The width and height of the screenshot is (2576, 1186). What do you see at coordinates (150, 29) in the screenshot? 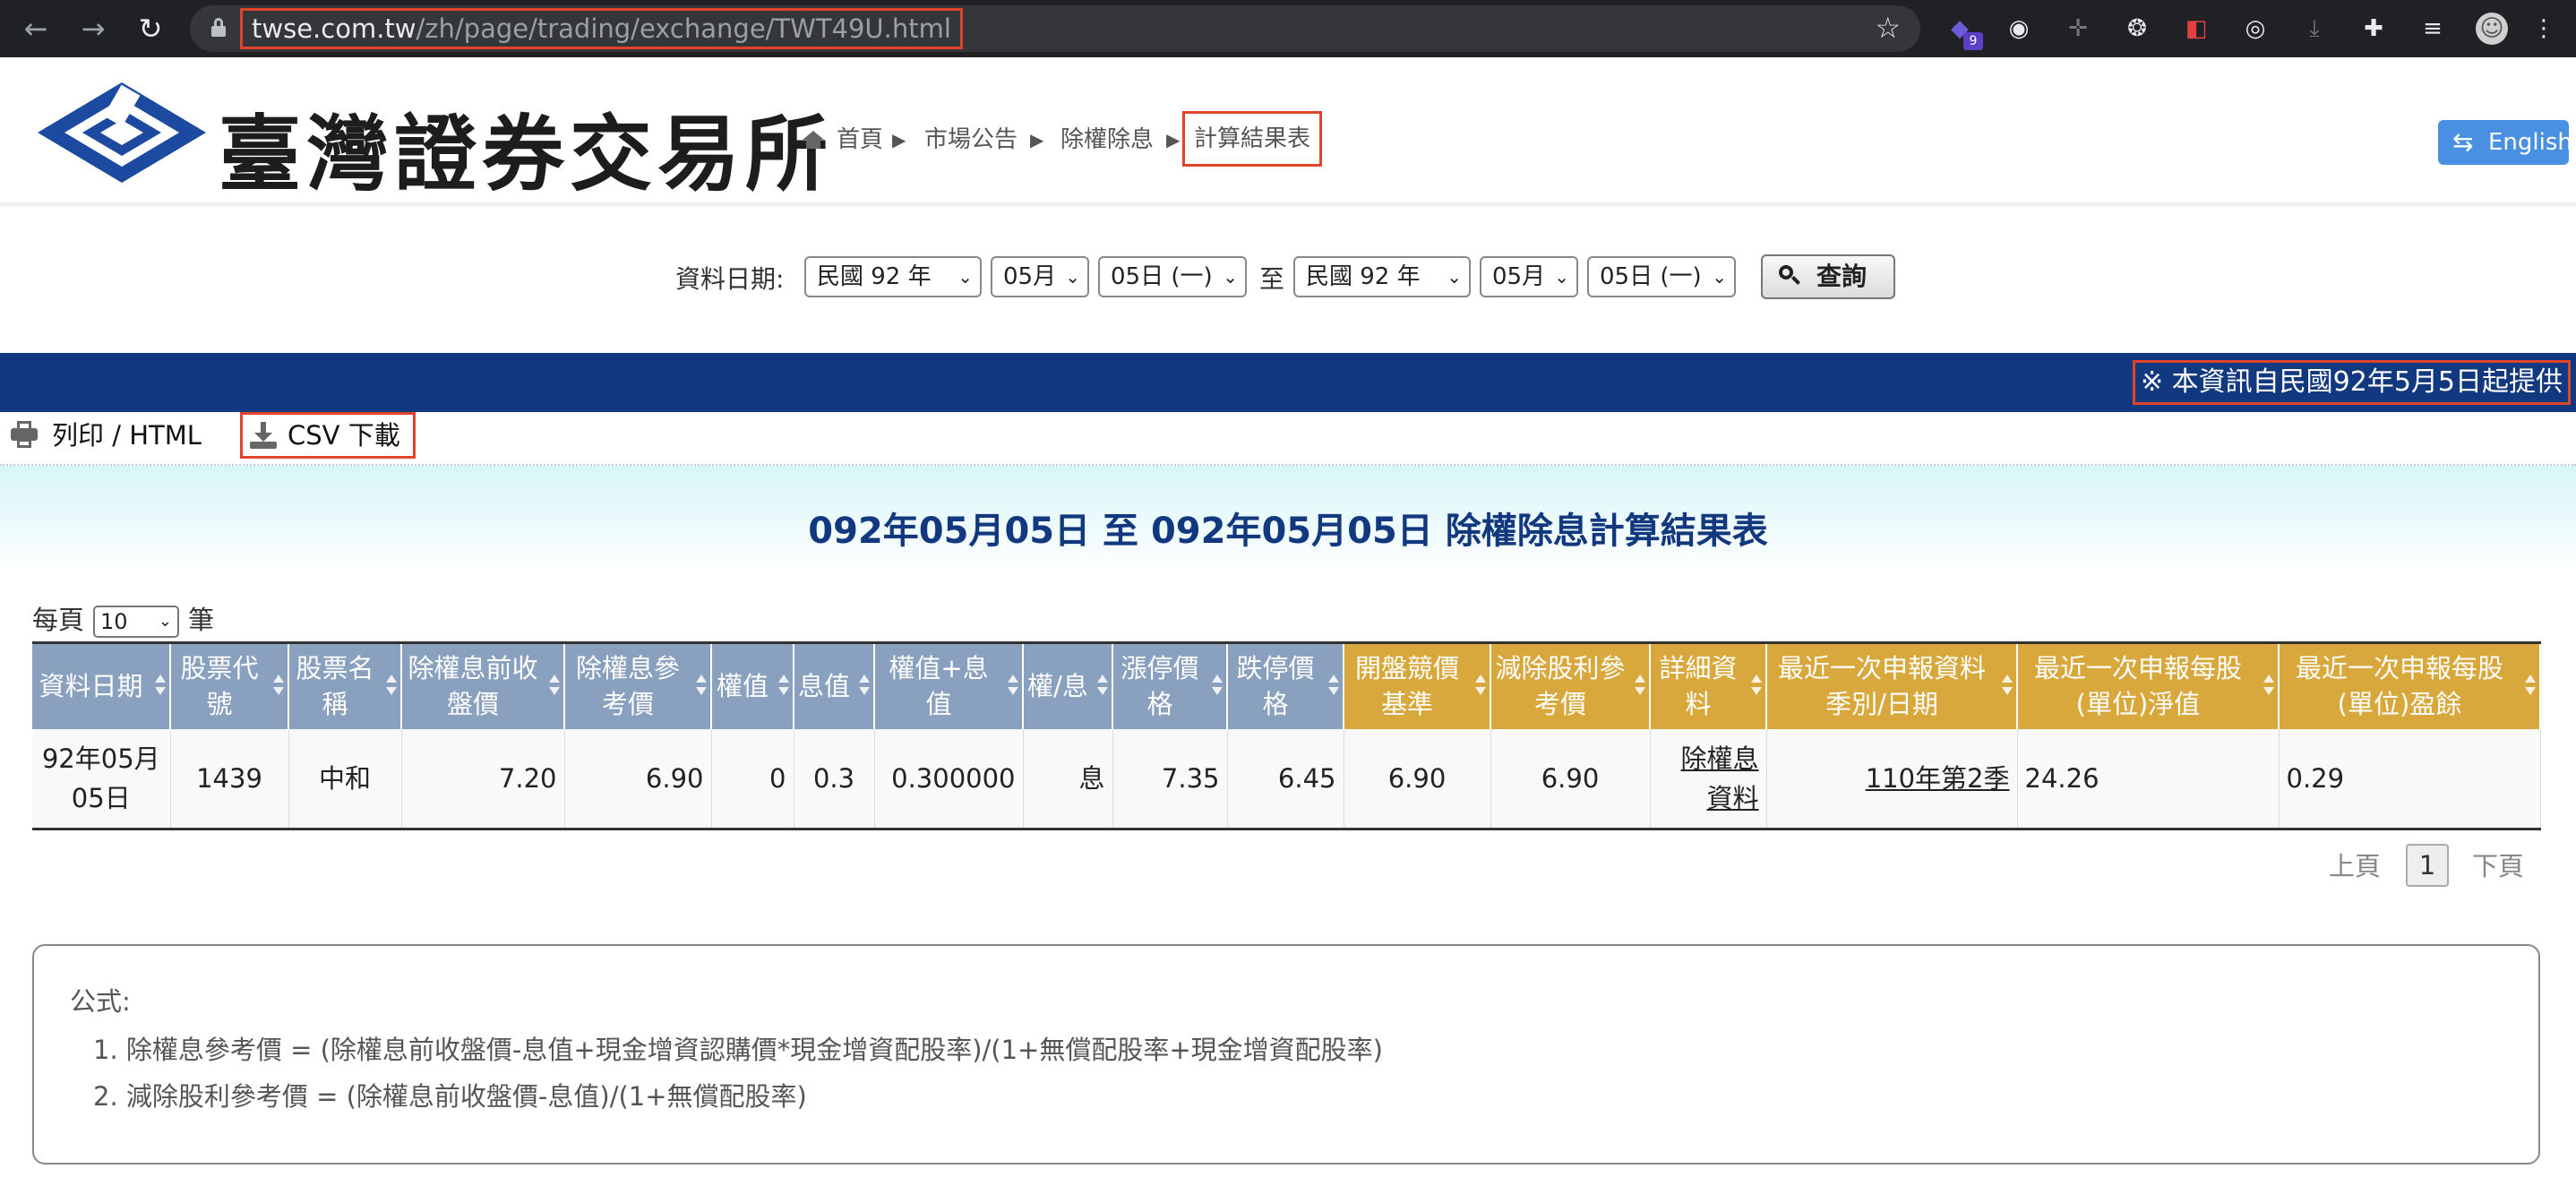
I see `reload-icon: ↻` at bounding box center [150, 29].